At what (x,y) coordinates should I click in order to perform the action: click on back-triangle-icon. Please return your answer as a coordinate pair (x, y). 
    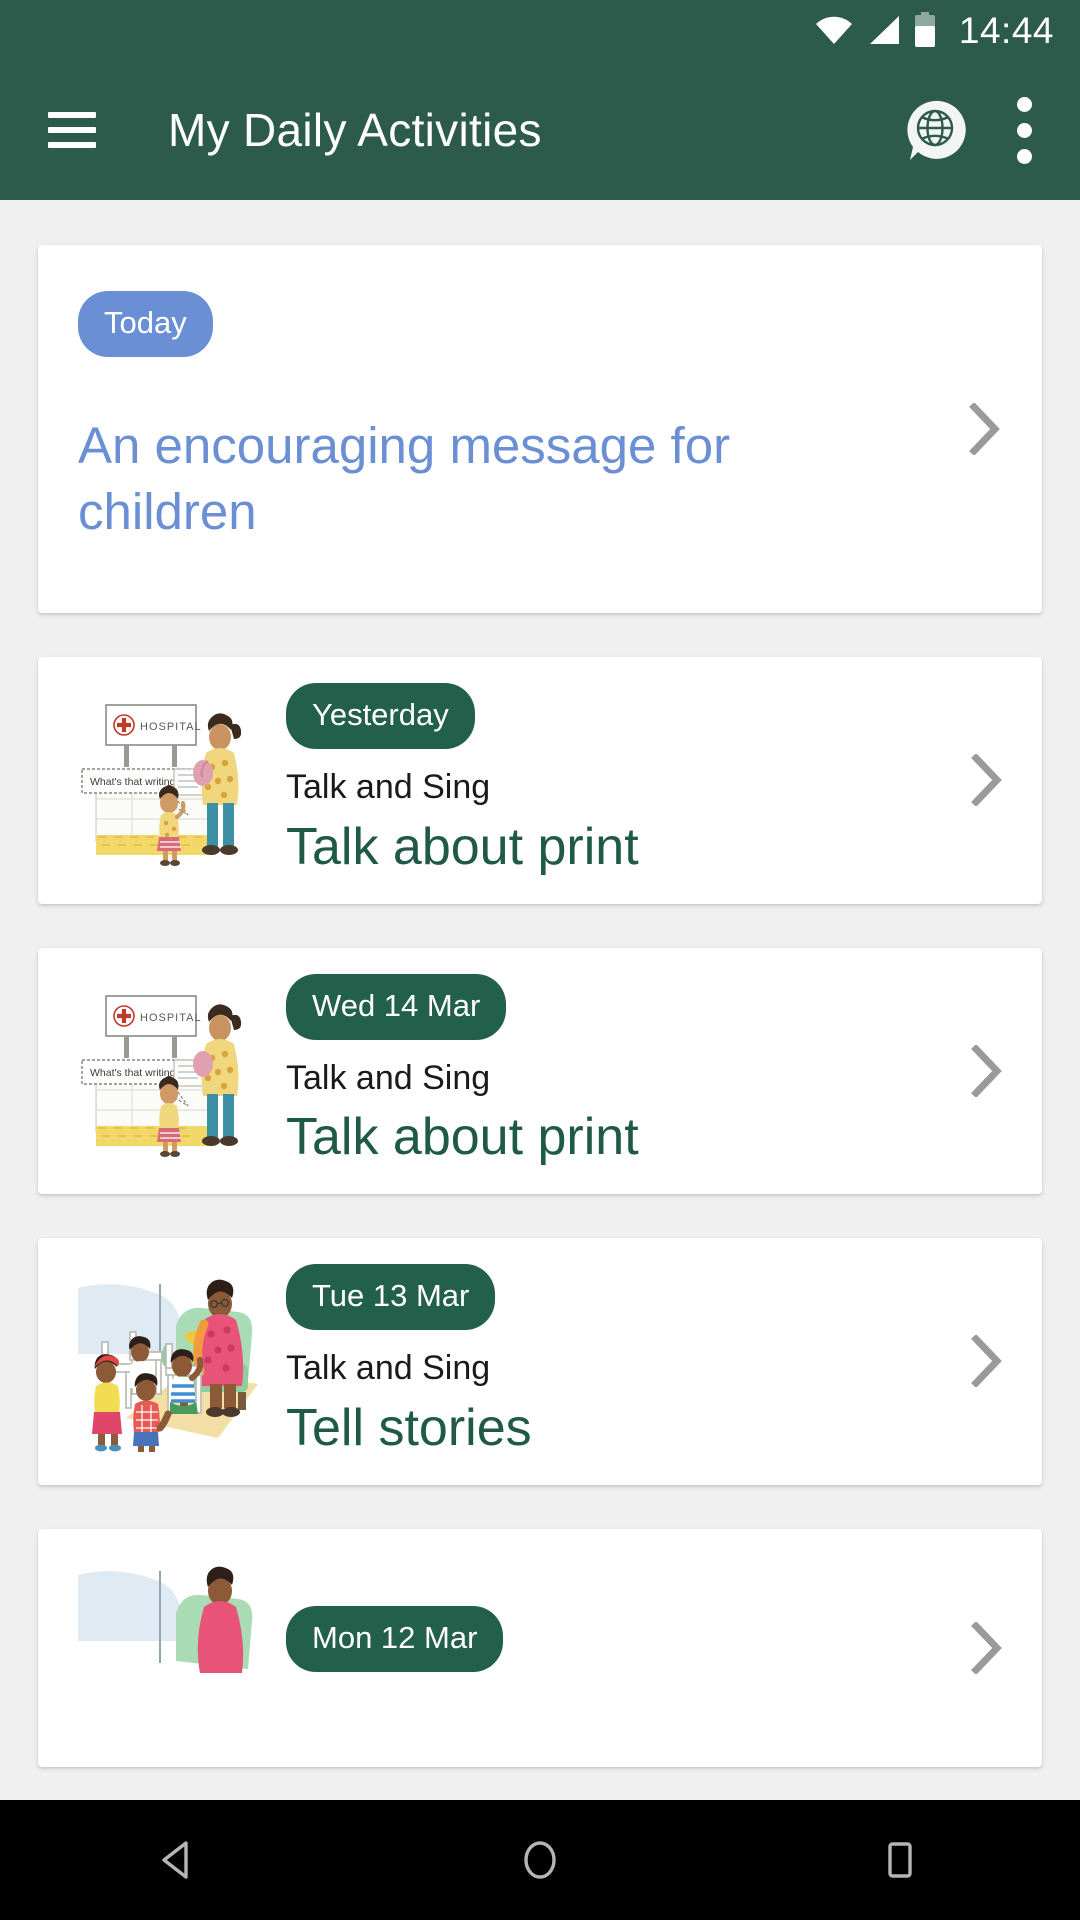
    Looking at the image, I should click on (180, 1860).